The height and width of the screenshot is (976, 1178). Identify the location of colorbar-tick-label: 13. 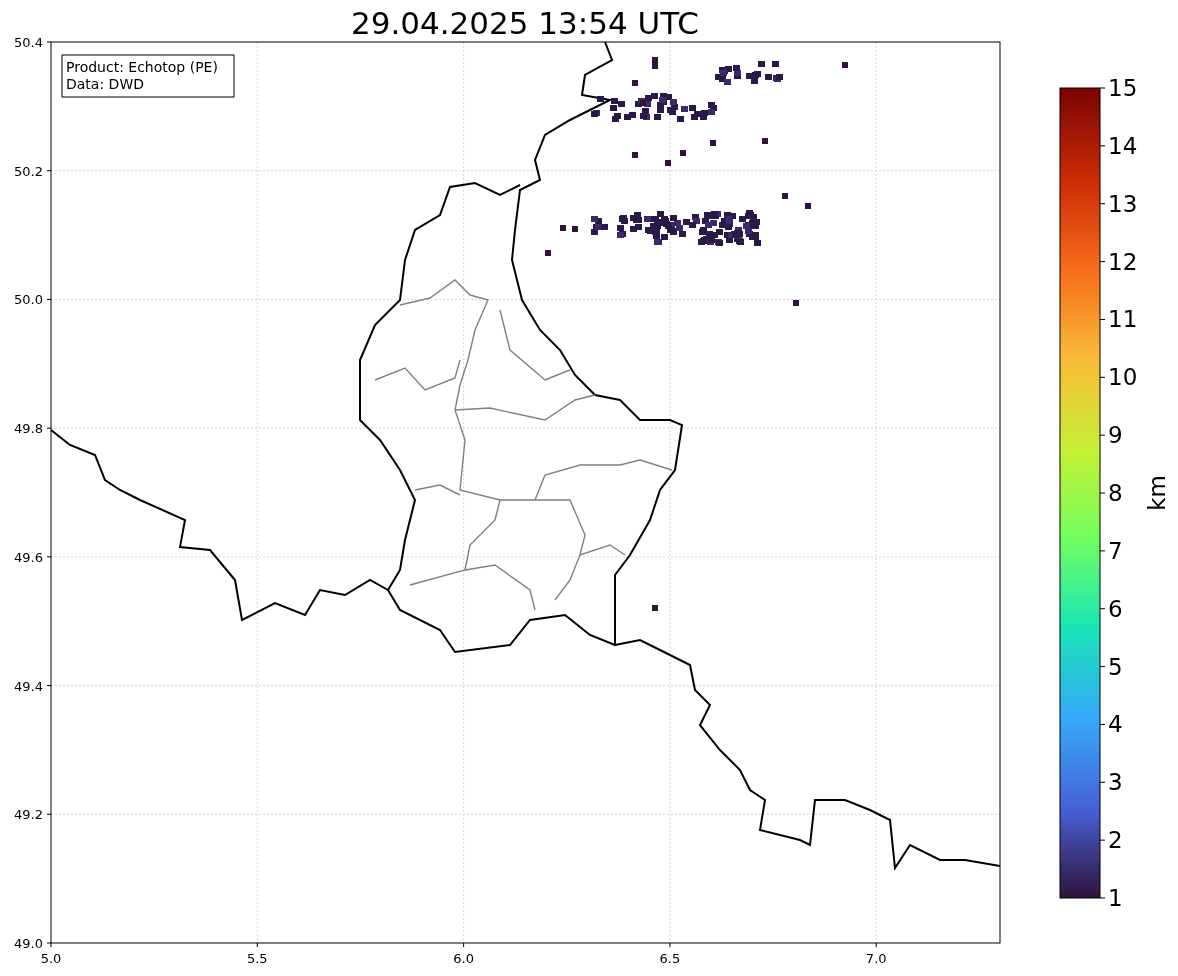
(1123, 203).